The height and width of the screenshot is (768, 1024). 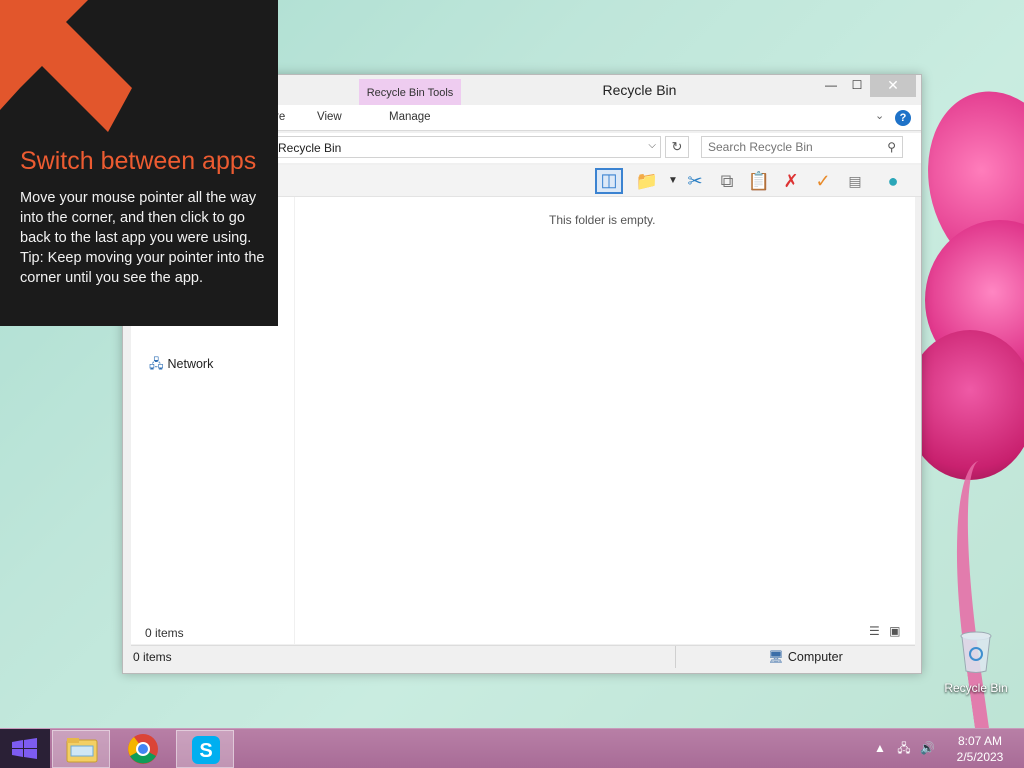 What do you see at coordinates (855, 181) in the screenshot?
I see `rename-icon: ▤` at bounding box center [855, 181].